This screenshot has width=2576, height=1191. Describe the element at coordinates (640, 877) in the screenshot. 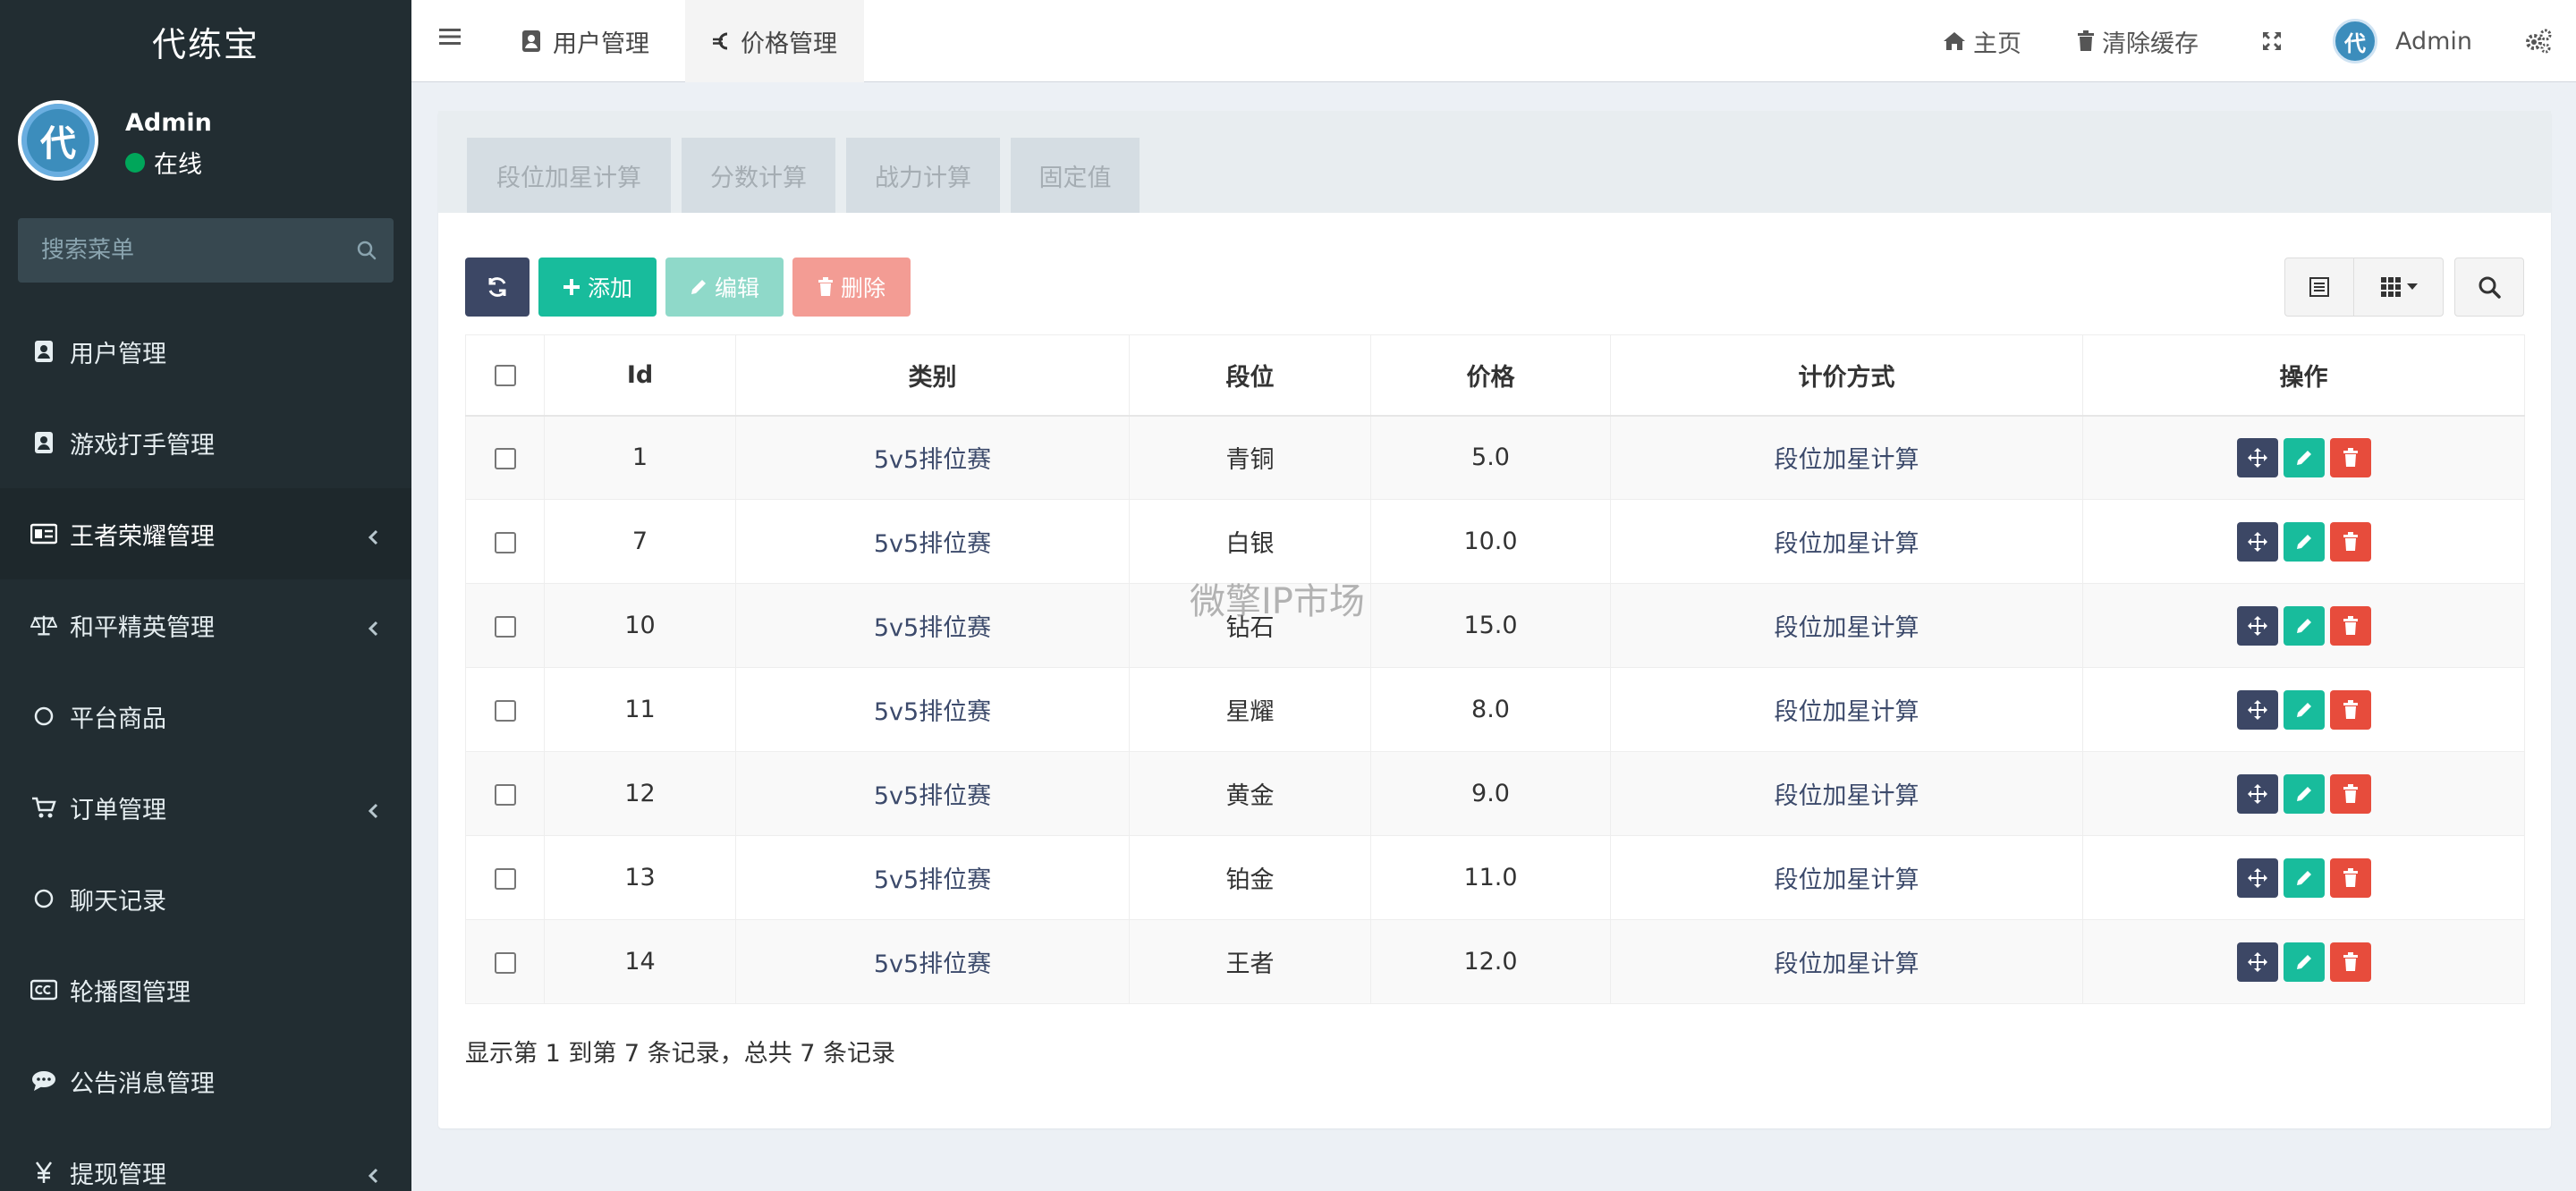

I see `cell-id: 13` at that location.